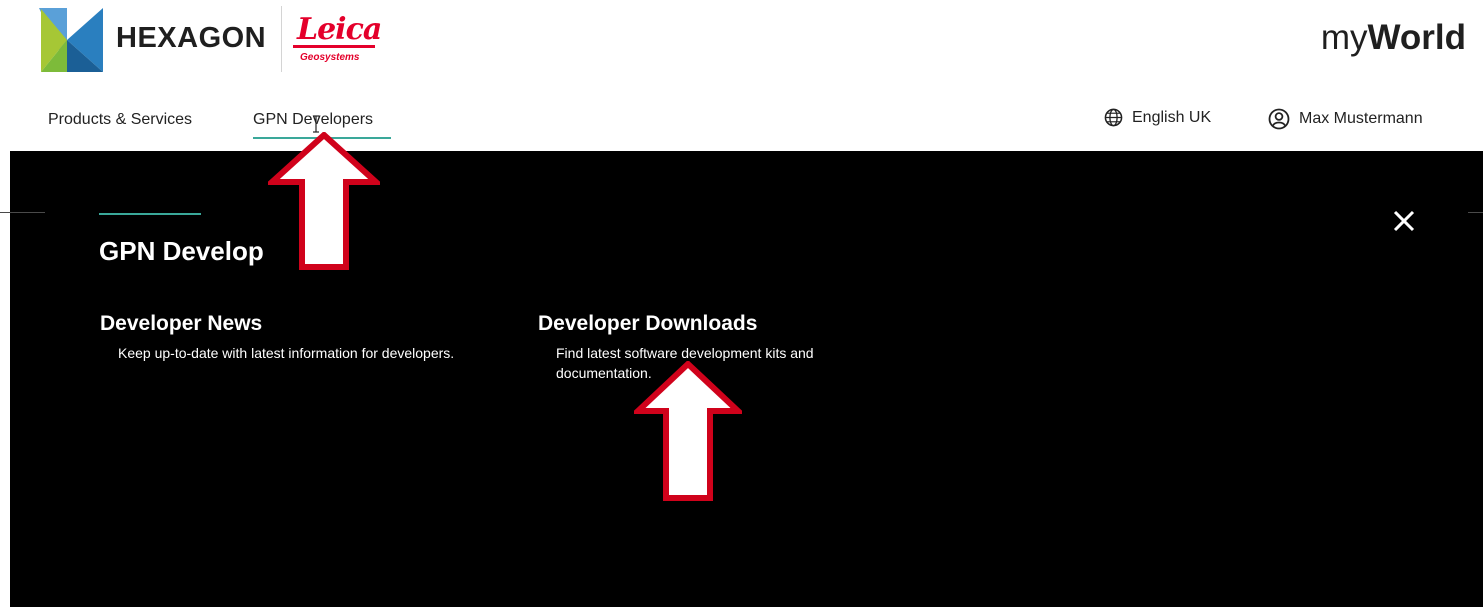 Image resolution: width=1483 pixels, height=607 pixels. I want to click on language-selector: English UK, so click(1157, 117).